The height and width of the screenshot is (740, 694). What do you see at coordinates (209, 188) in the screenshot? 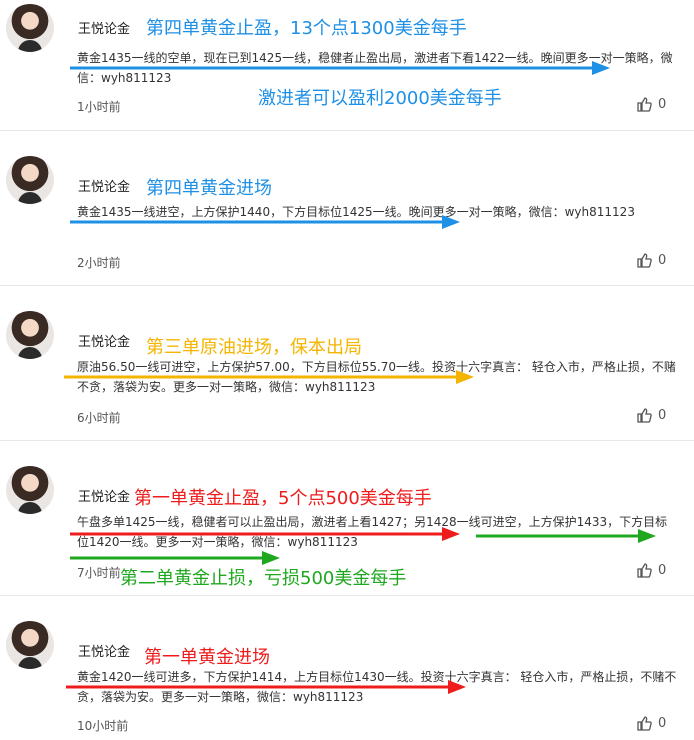
I see `annotation: 第四单黄金进场` at bounding box center [209, 188].